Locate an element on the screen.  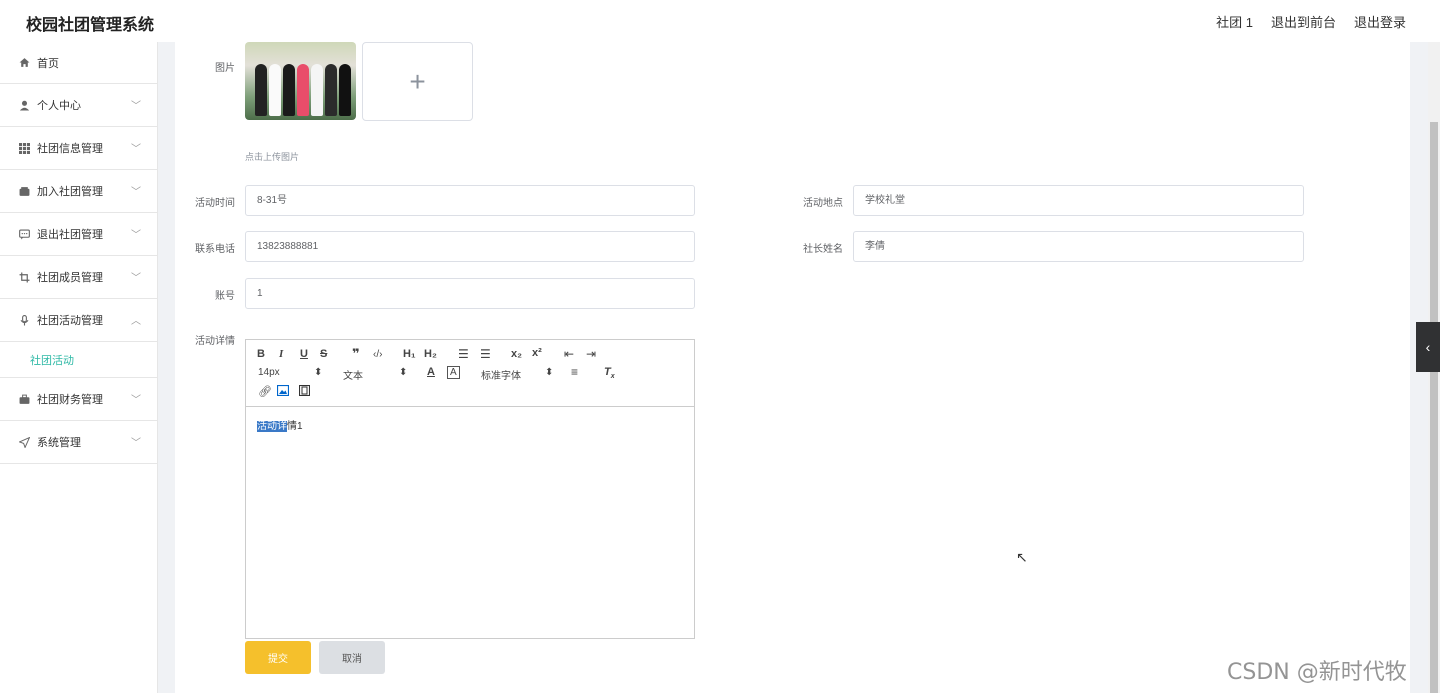
back-to-frontend-link: 退出到前台 is located at coordinates (1303, 21).